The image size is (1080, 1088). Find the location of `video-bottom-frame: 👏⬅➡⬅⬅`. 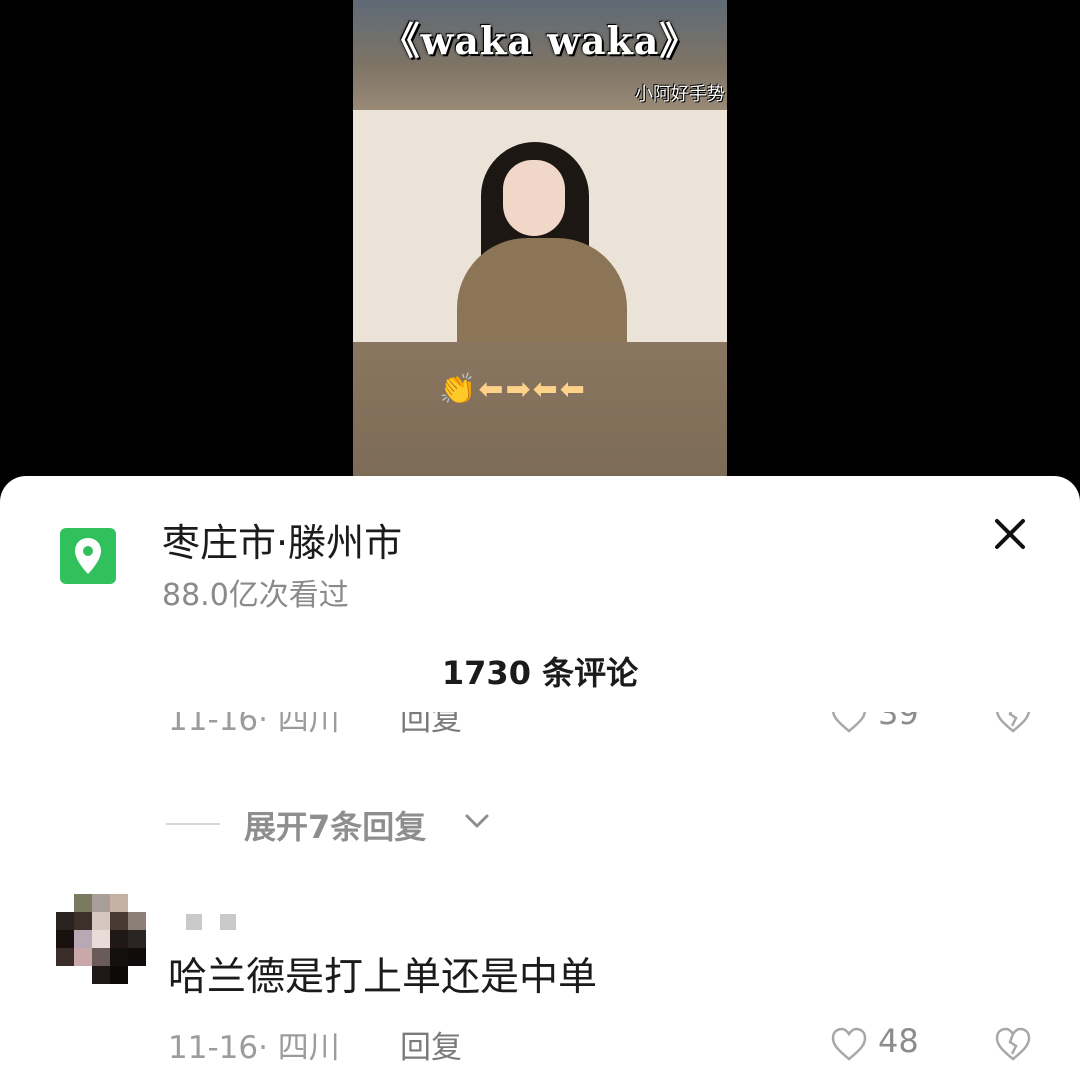

video-bottom-frame: 👏⬅➡⬅⬅ is located at coordinates (540, 411).